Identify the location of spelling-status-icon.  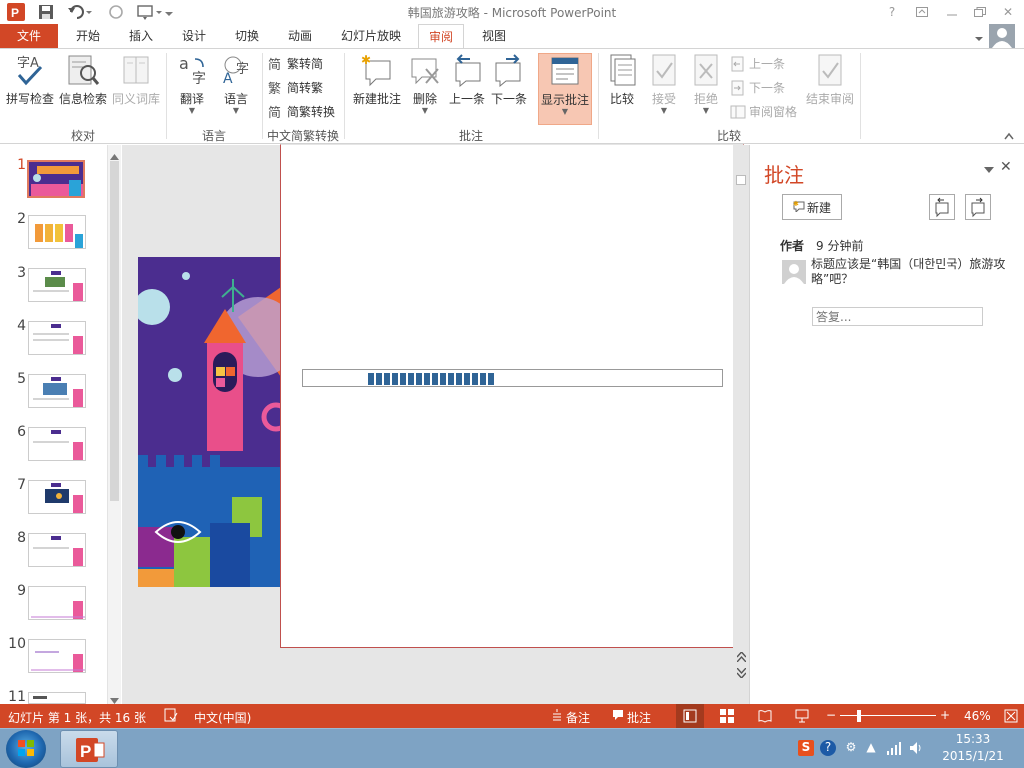
(171, 716).